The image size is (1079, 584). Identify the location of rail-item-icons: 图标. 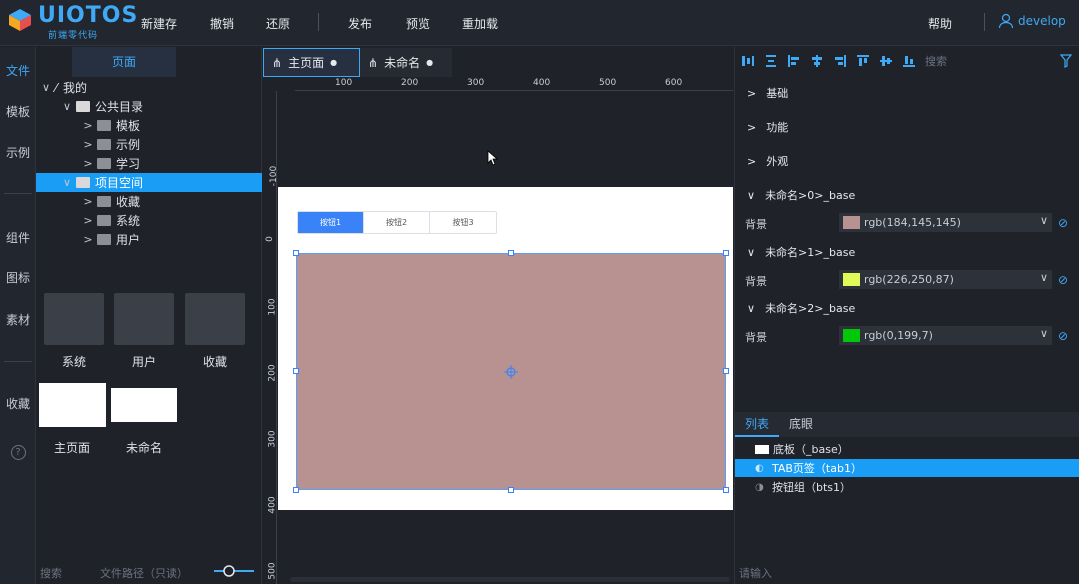
(18, 277).